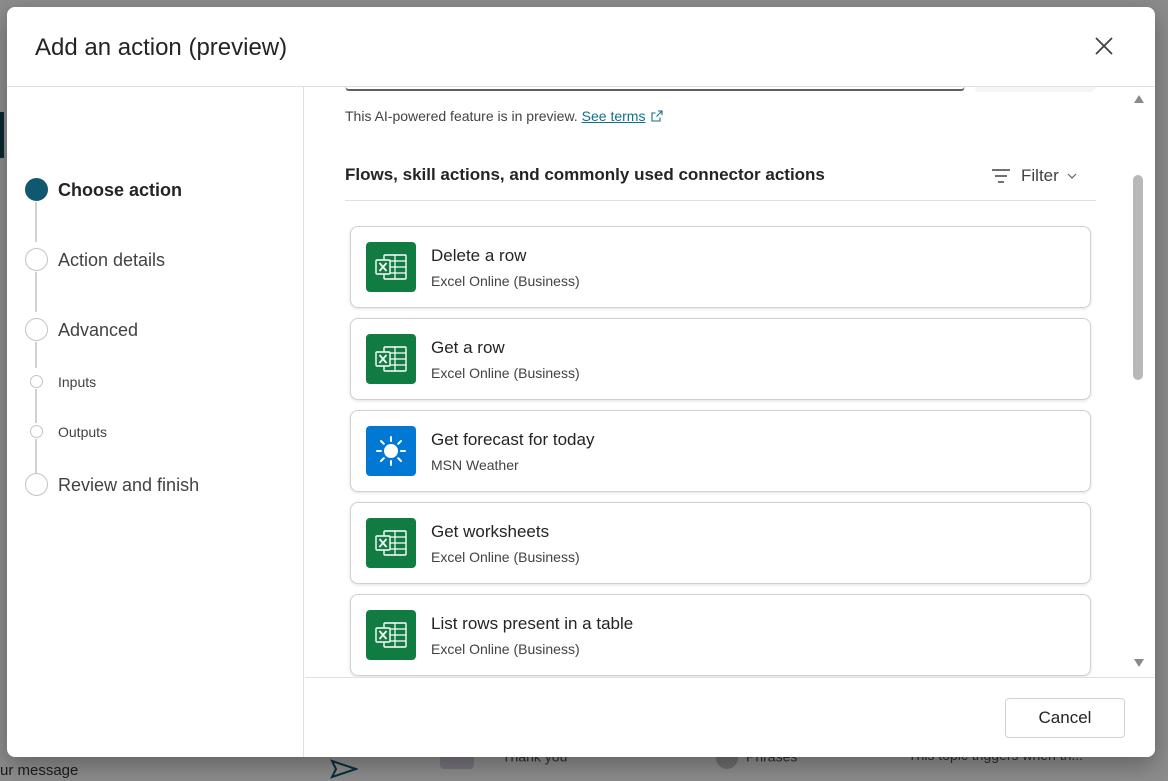  Describe the element at coordinates (1138, 277) in the screenshot. I see `scroll-thumb` at that location.